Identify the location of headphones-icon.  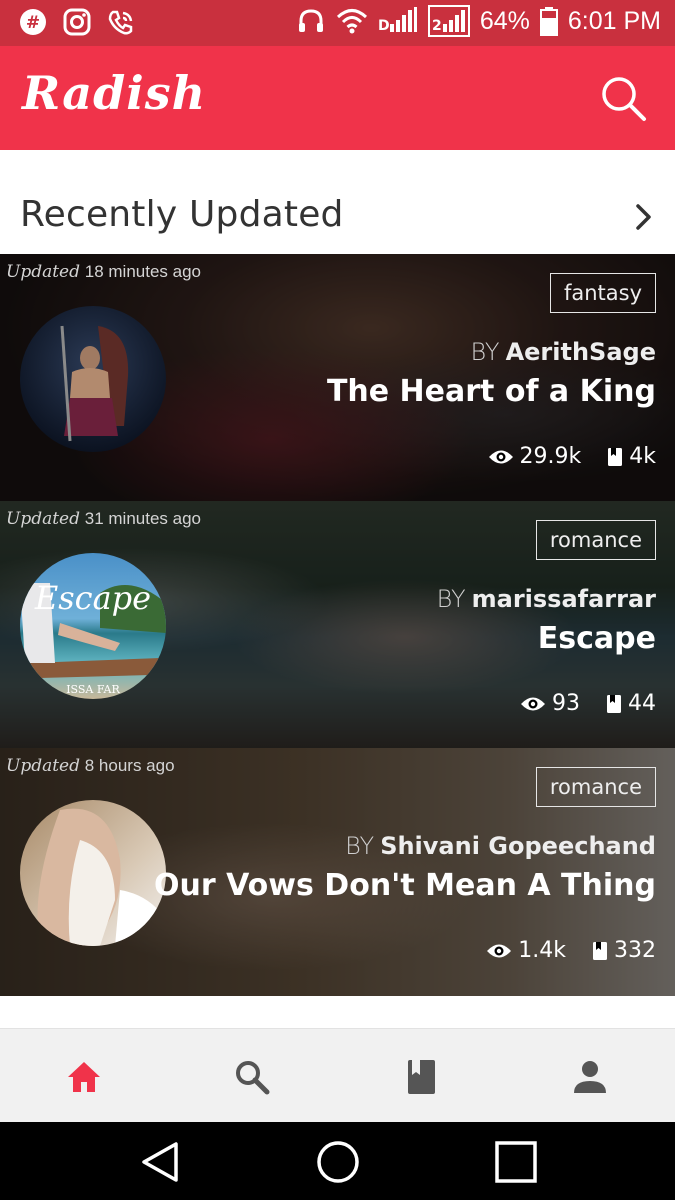
(311, 21).